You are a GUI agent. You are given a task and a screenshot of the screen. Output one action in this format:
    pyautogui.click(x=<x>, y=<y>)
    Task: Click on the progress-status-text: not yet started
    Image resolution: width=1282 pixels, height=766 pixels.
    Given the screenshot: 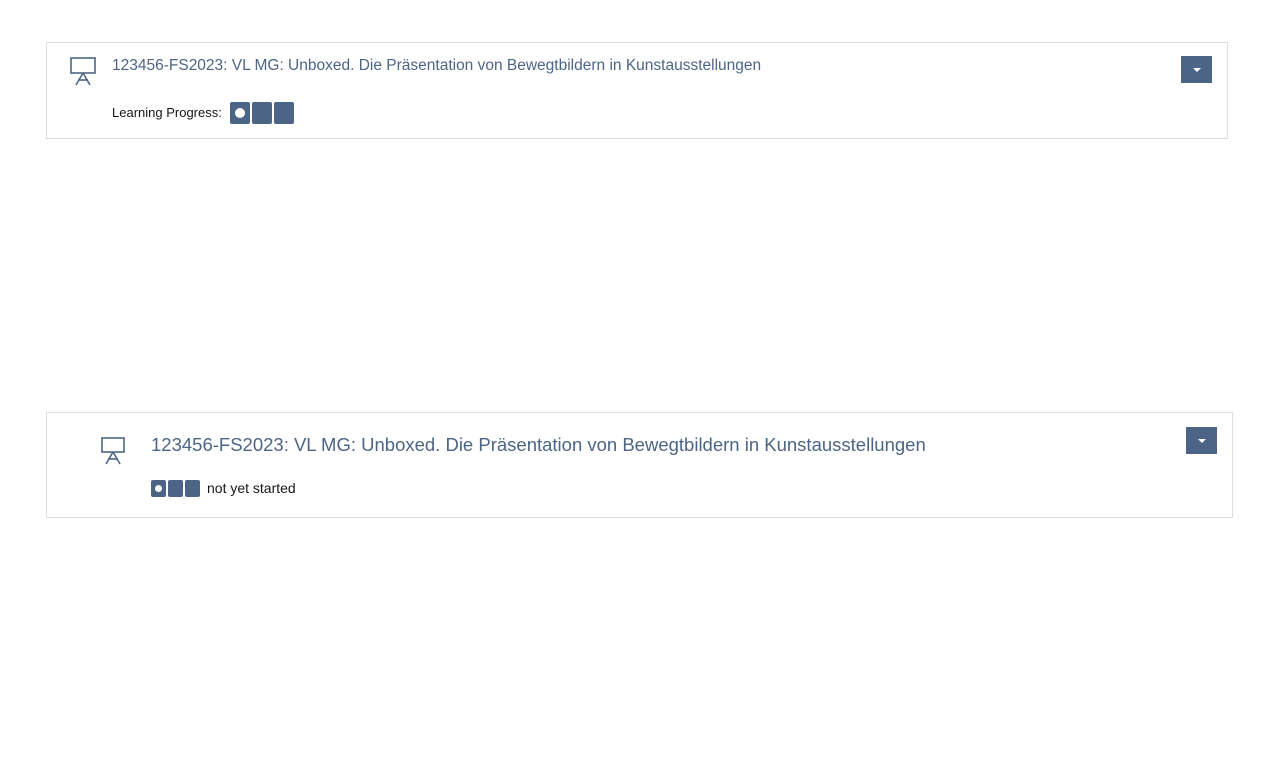 What is the action you would take?
    pyautogui.click(x=251, y=488)
    